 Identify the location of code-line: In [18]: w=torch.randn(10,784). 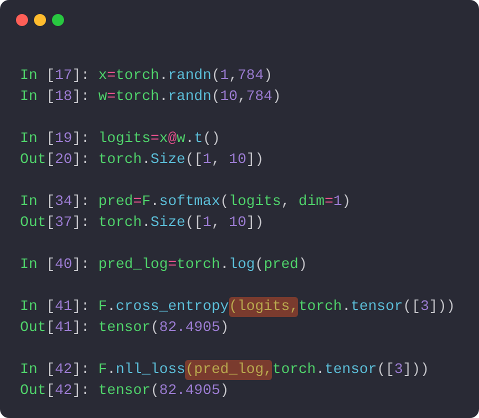
(151, 97).